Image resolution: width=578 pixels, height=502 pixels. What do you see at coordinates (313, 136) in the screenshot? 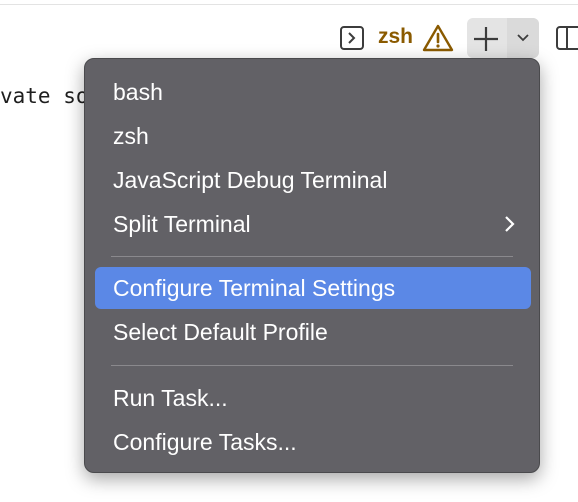
I see `menu-item-zsh: zsh` at bounding box center [313, 136].